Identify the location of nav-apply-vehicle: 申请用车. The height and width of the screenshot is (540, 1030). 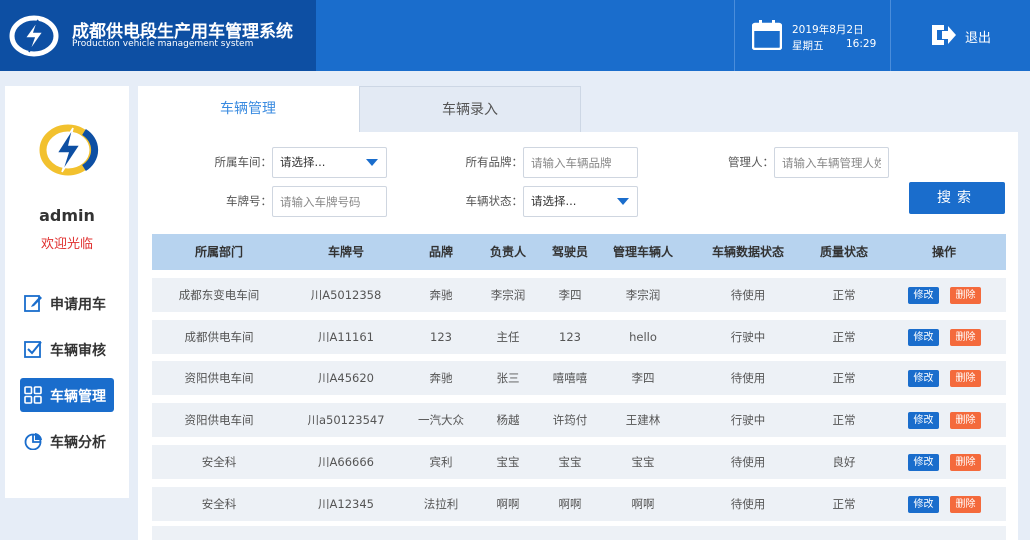
(67, 303).